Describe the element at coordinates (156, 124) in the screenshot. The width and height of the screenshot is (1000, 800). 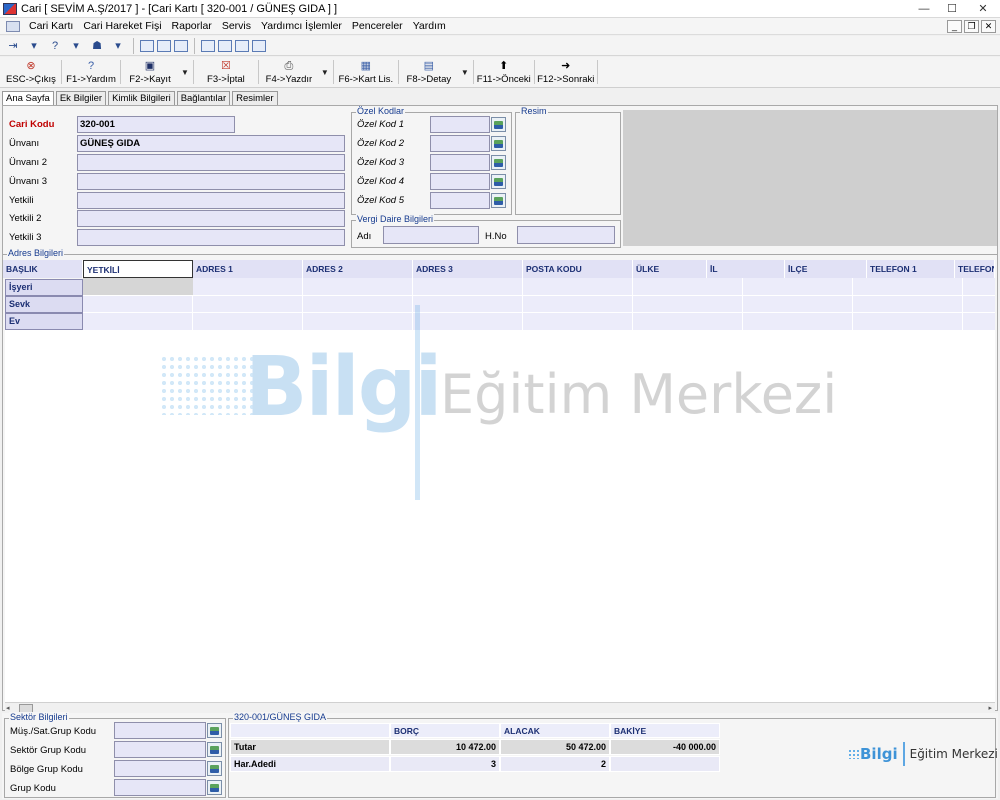
I see `cari-kodu-field: 320-001` at that location.